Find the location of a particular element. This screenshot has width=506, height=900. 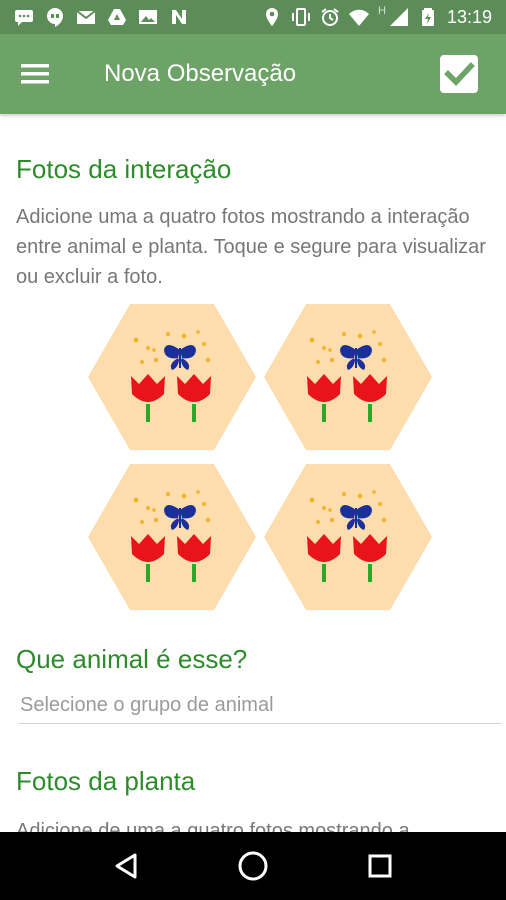

system-icons: H 13:19 is located at coordinates (384, 16).